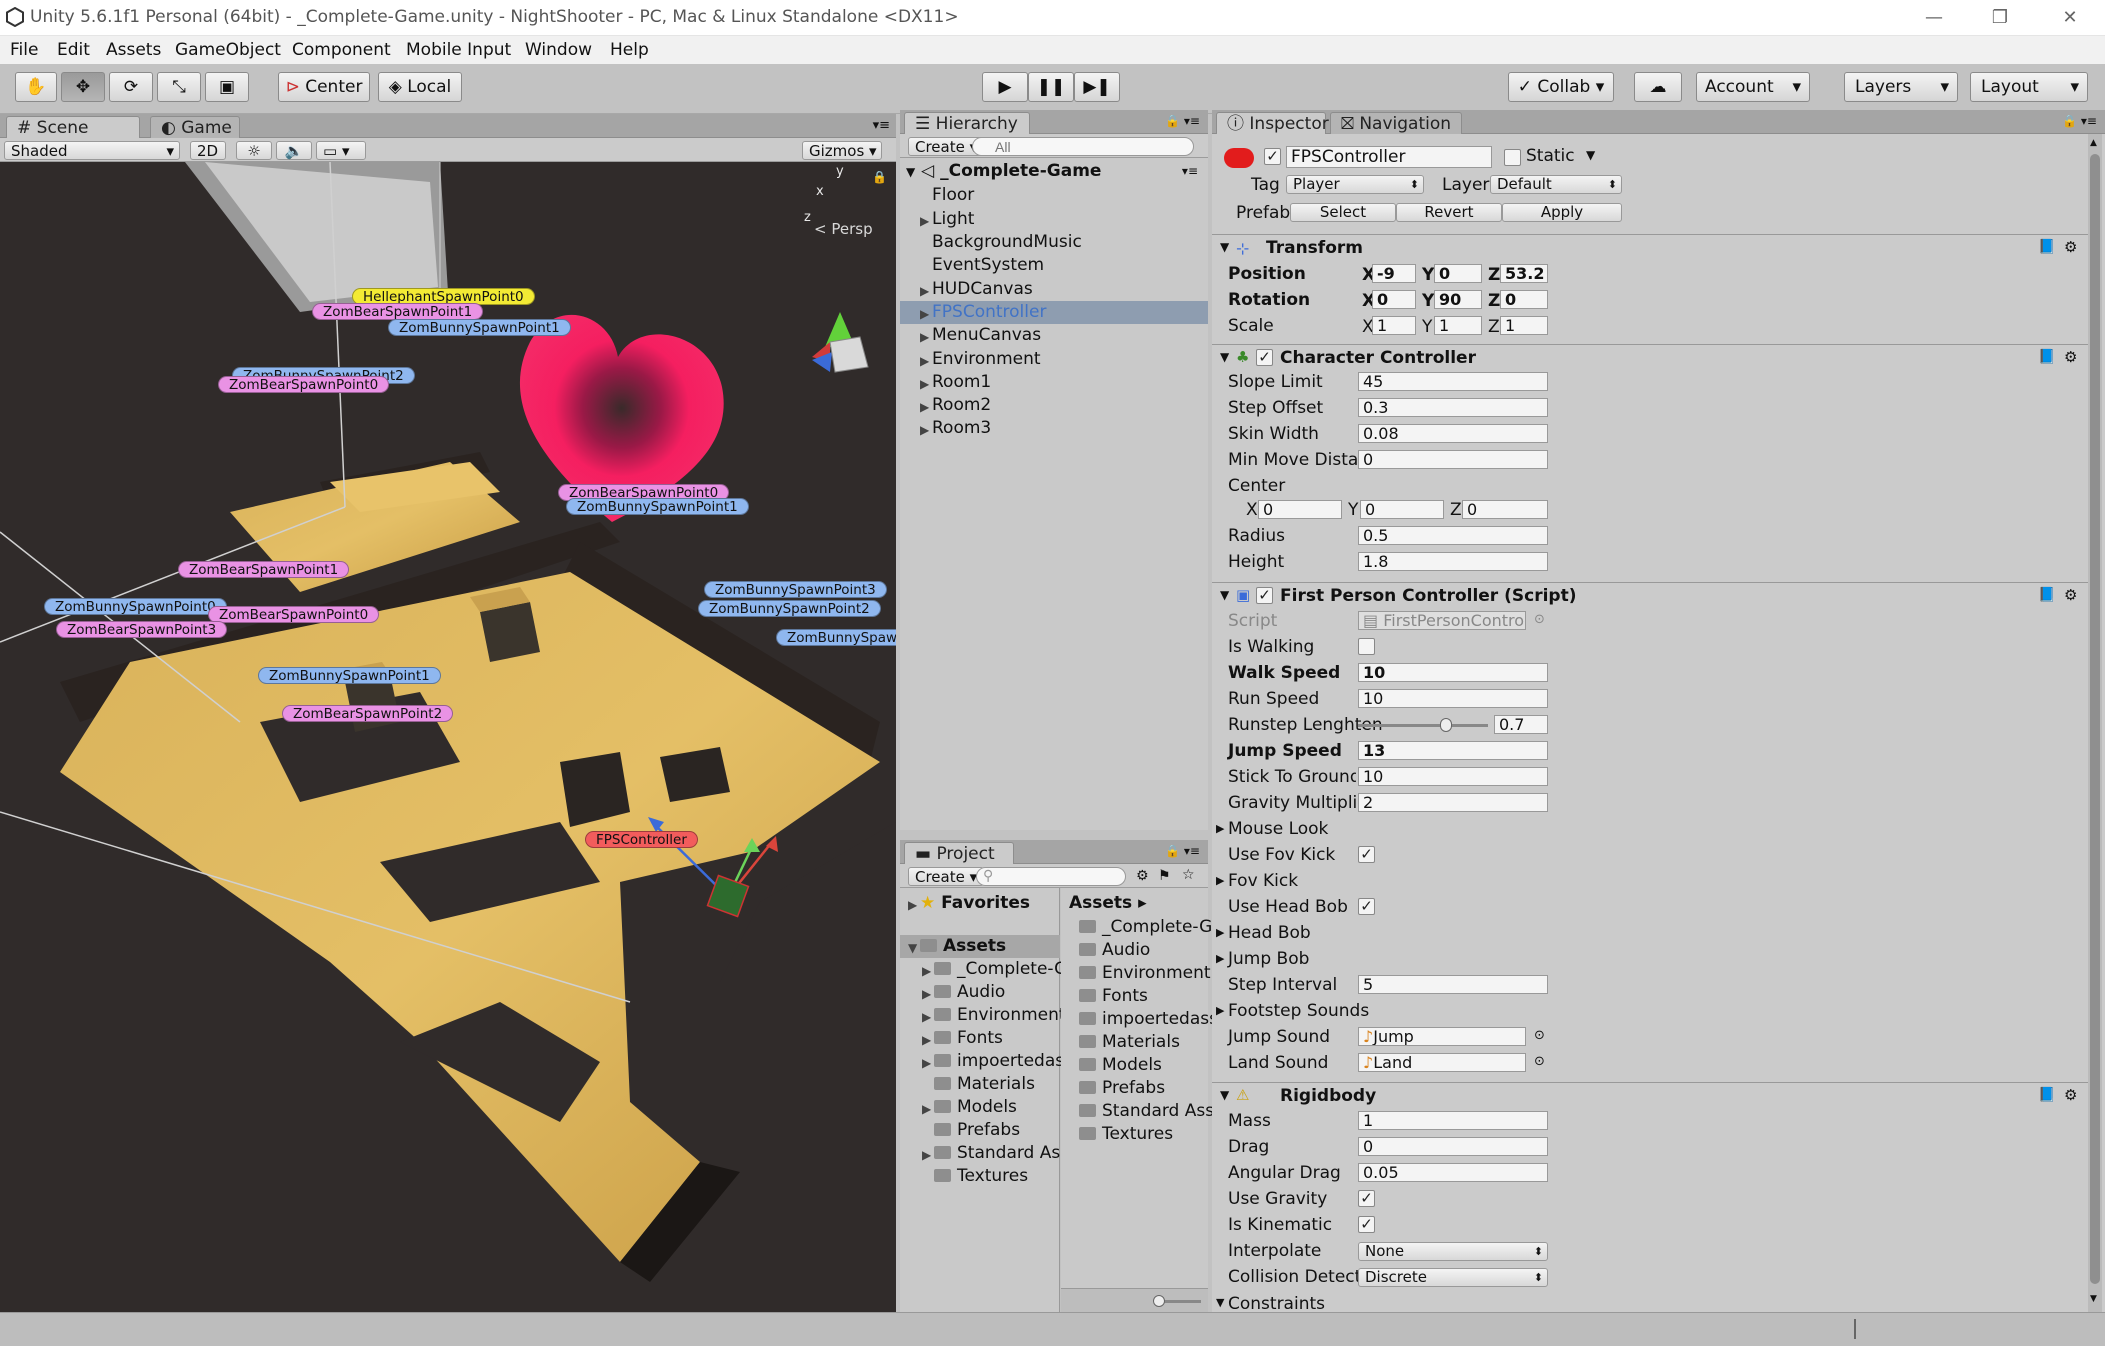 The width and height of the screenshot is (2105, 1346). I want to click on step-interval-field: 5, so click(1453, 984).